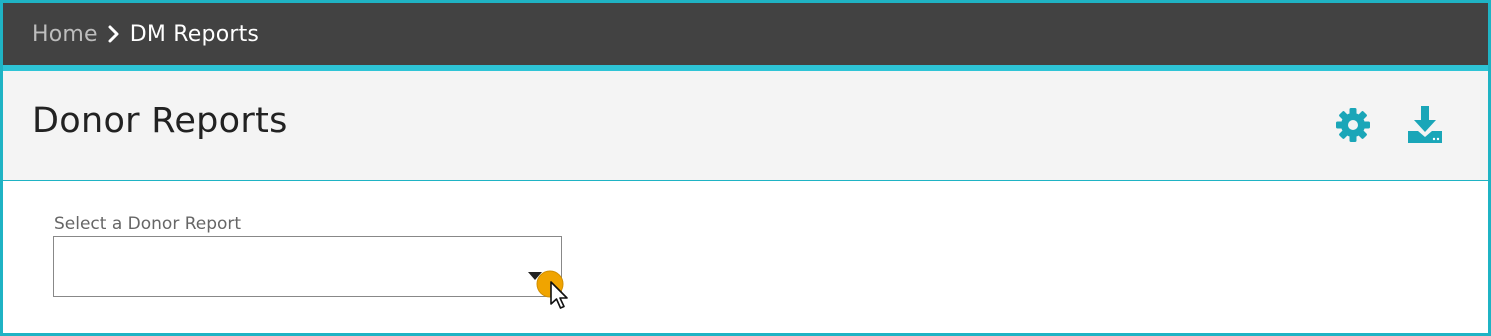 The height and width of the screenshot is (336, 1491). Describe the element at coordinates (114, 34) in the screenshot. I see `chevron-right-icon` at that location.